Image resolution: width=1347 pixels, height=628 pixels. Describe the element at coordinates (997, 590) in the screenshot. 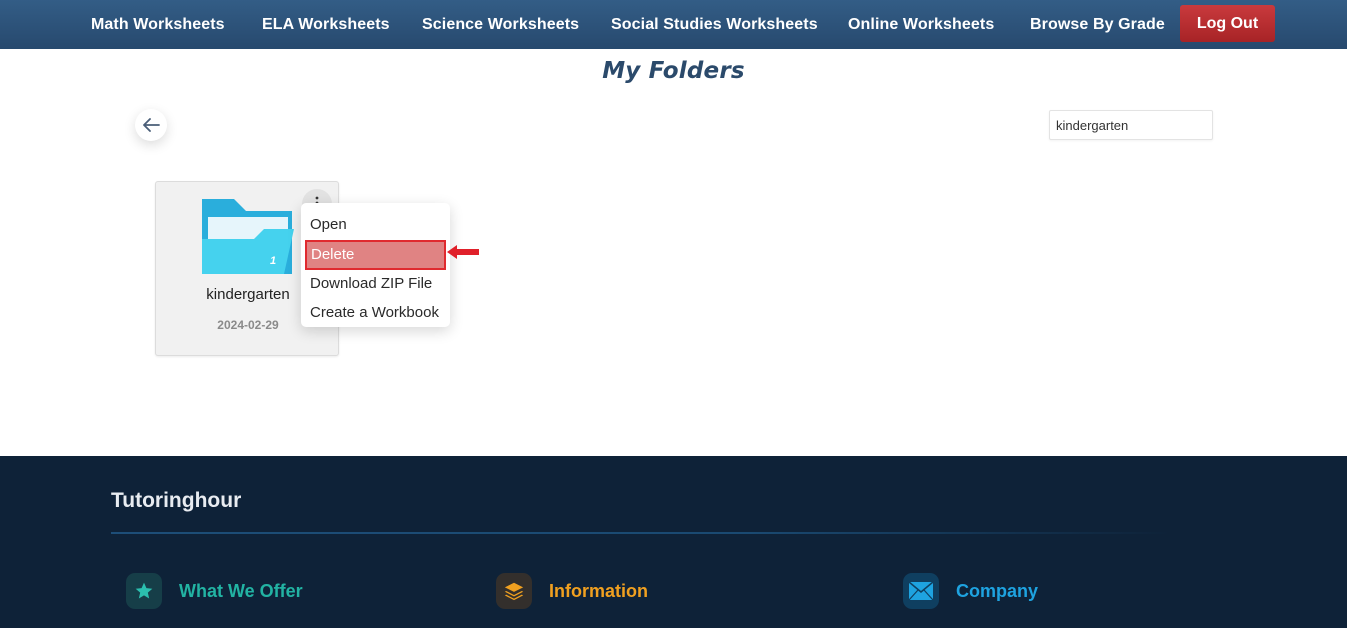

I see `footer-section-label: Company` at that location.